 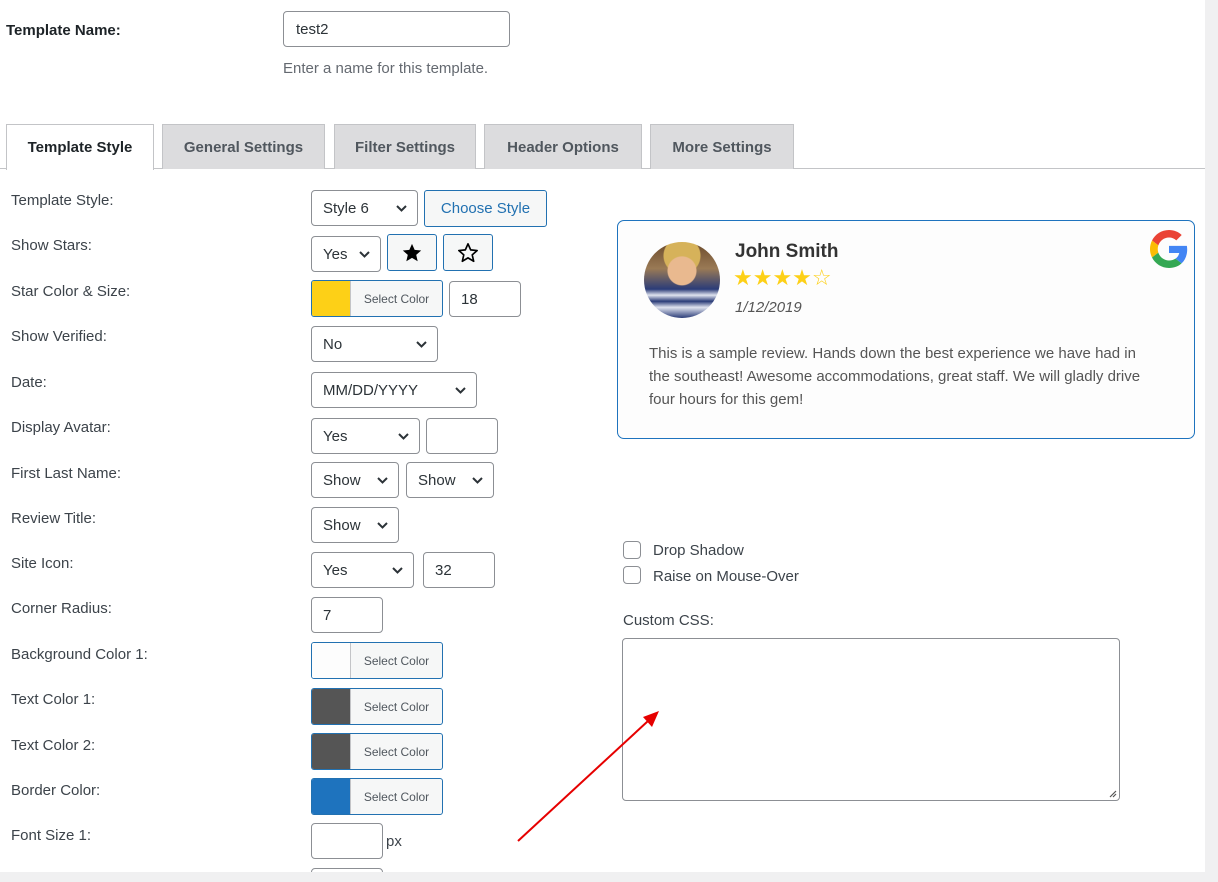 I want to click on label-text-color-1: Text Color 1:, so click(x=53, y=699).